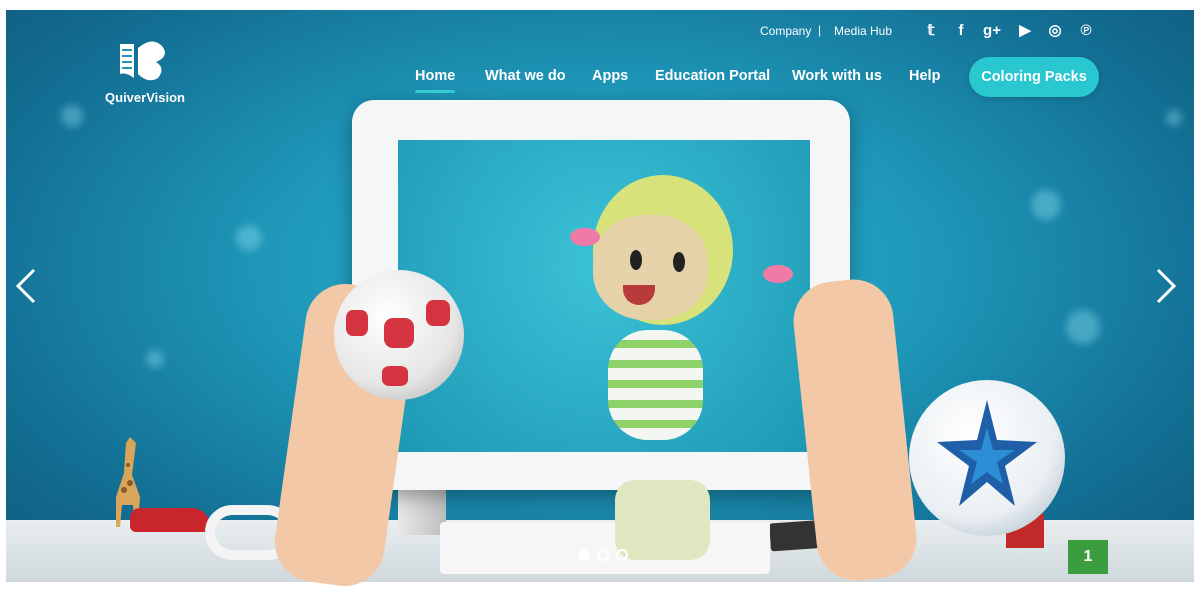  What do you see at coordinates (605, 548) in the screenshot?
I see `coloring-sheet` at bounding box center [605, 548].